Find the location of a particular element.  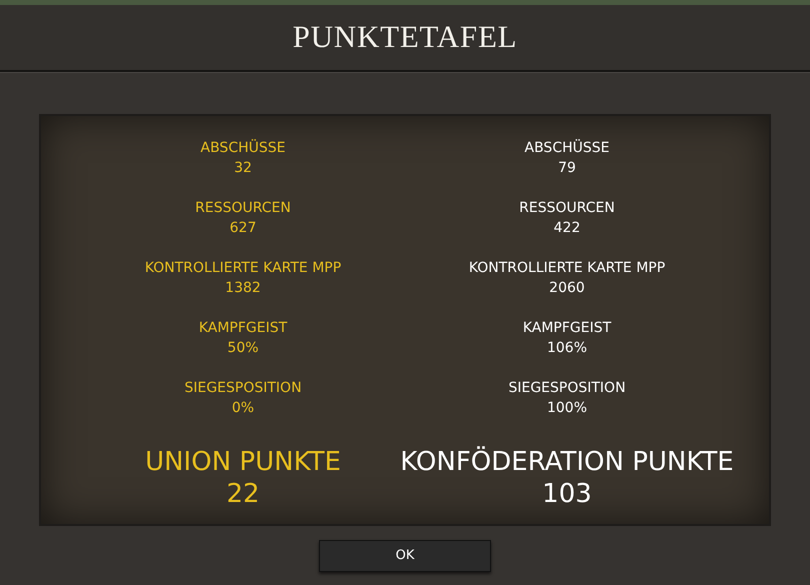

stat-value: 1382 is located at coordinates (243, 288).